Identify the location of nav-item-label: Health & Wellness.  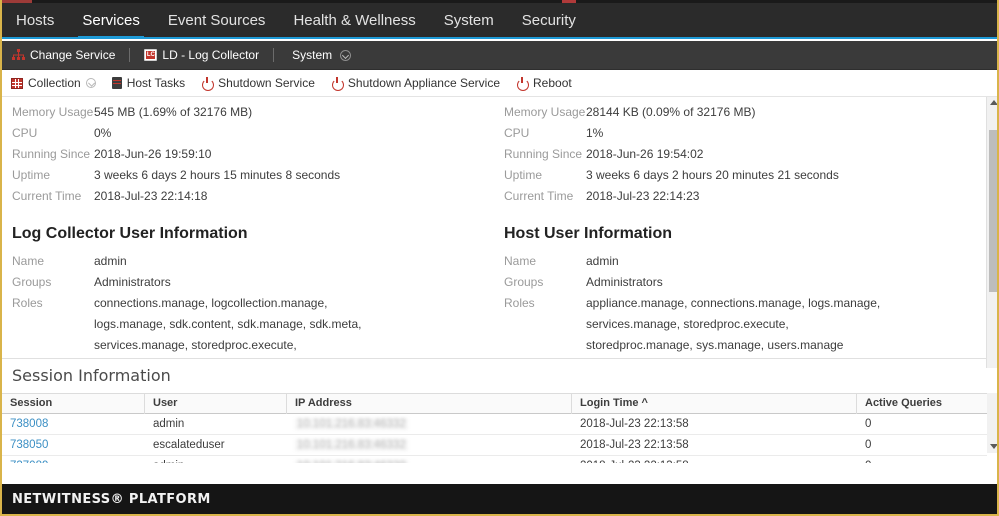
(354, 20).